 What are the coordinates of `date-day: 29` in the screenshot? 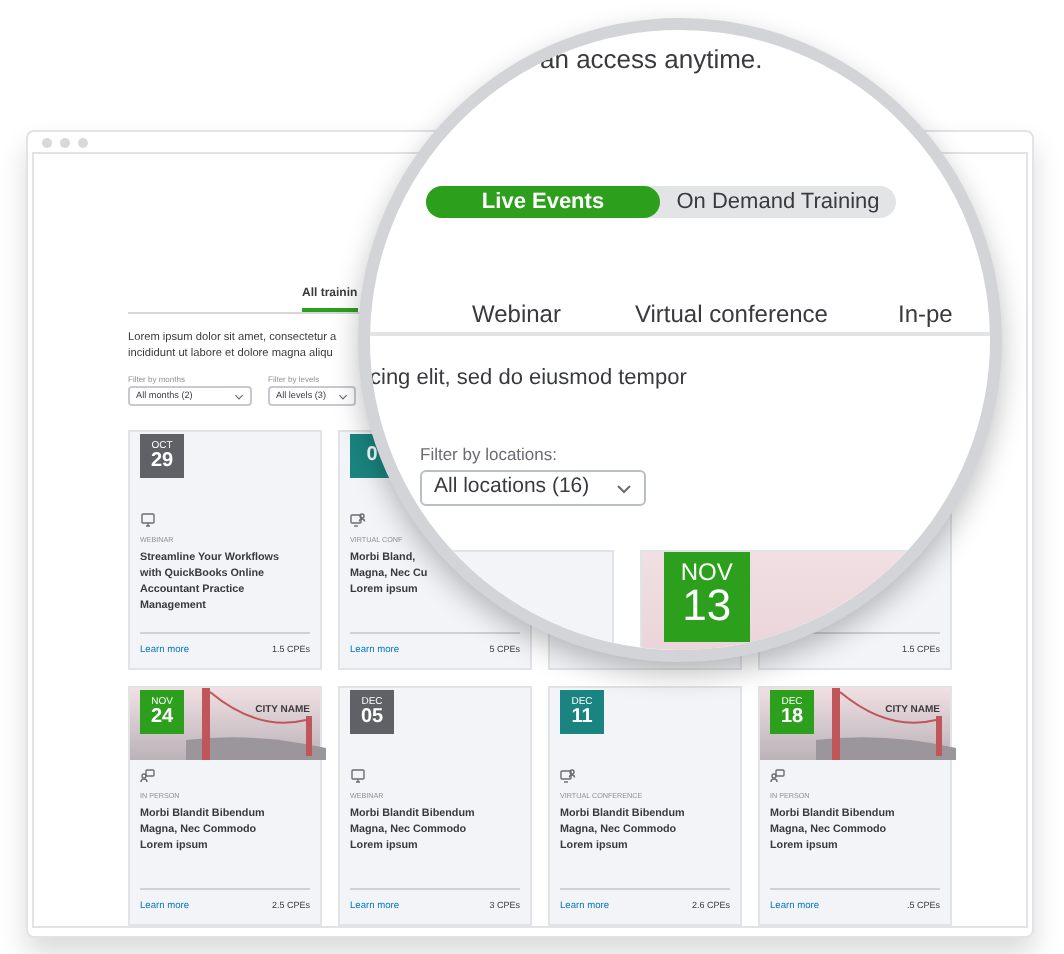 It's located at (162, 461).